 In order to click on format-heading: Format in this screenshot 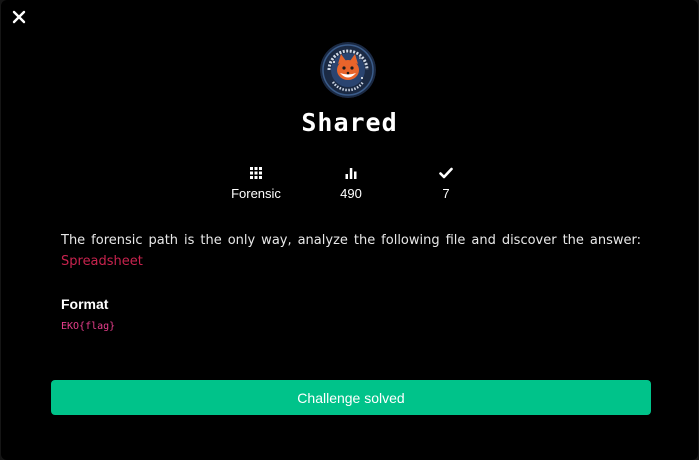, I will do `click(85, 304)`.